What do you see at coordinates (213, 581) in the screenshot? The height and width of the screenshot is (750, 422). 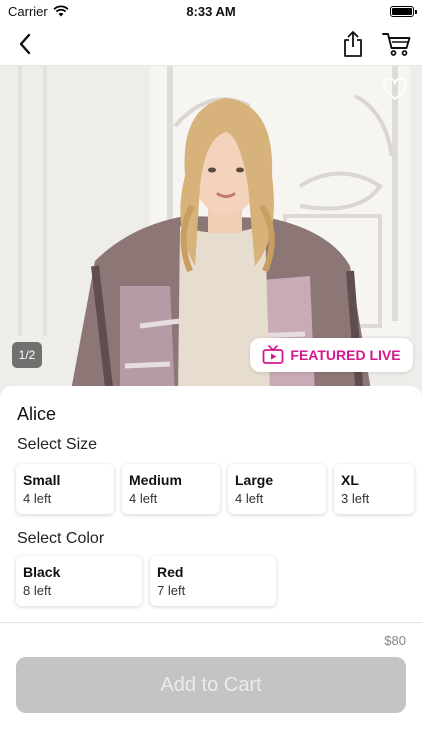 I see `color-option-red: Red 7 left` at bounding box center [213, 581].